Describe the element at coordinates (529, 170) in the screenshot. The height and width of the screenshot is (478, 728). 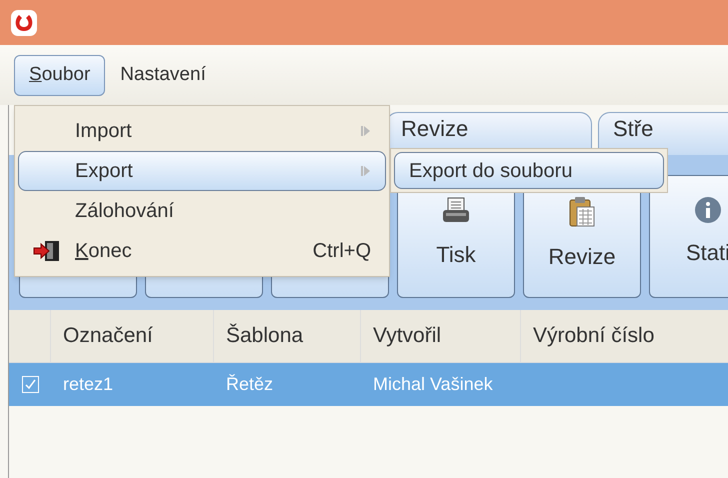
I see `menu-item: Export do souboru` at that location.